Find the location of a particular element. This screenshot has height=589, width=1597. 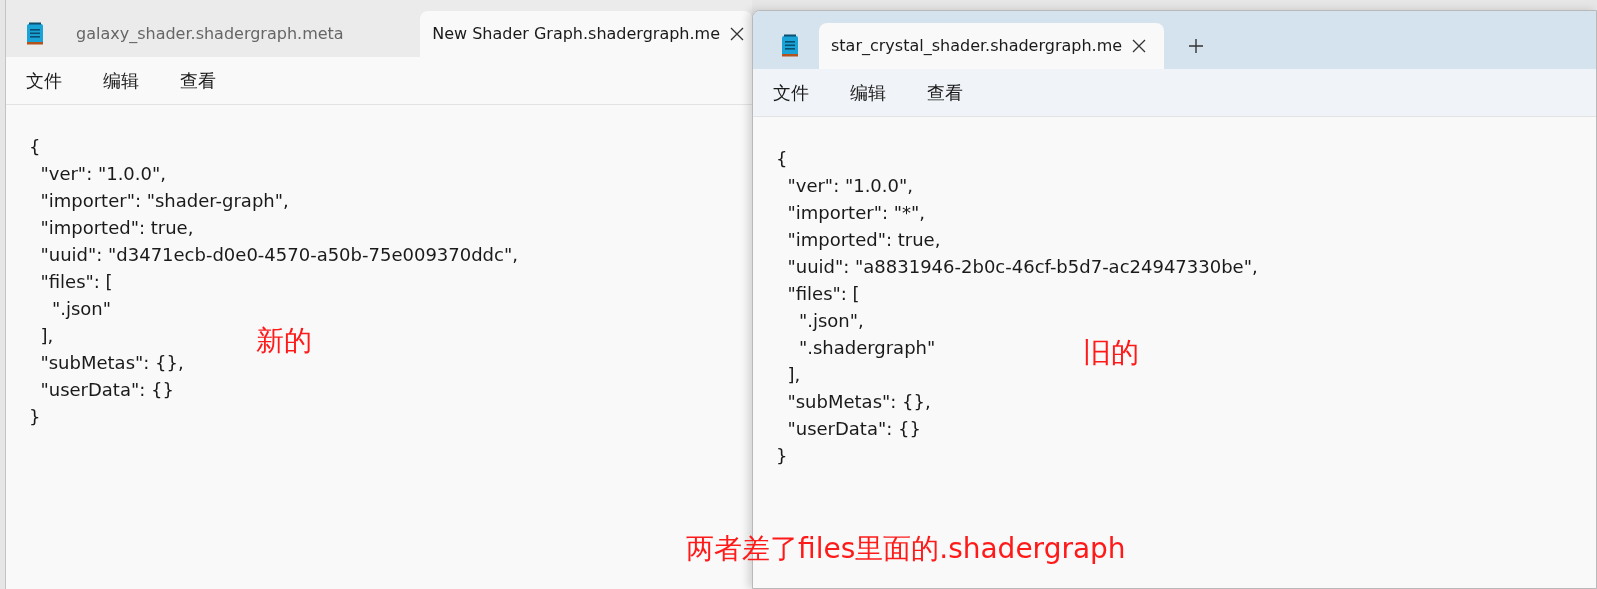

tab-title: New Shader Graph.shadergraph.me is located at coordinates (576, 34).